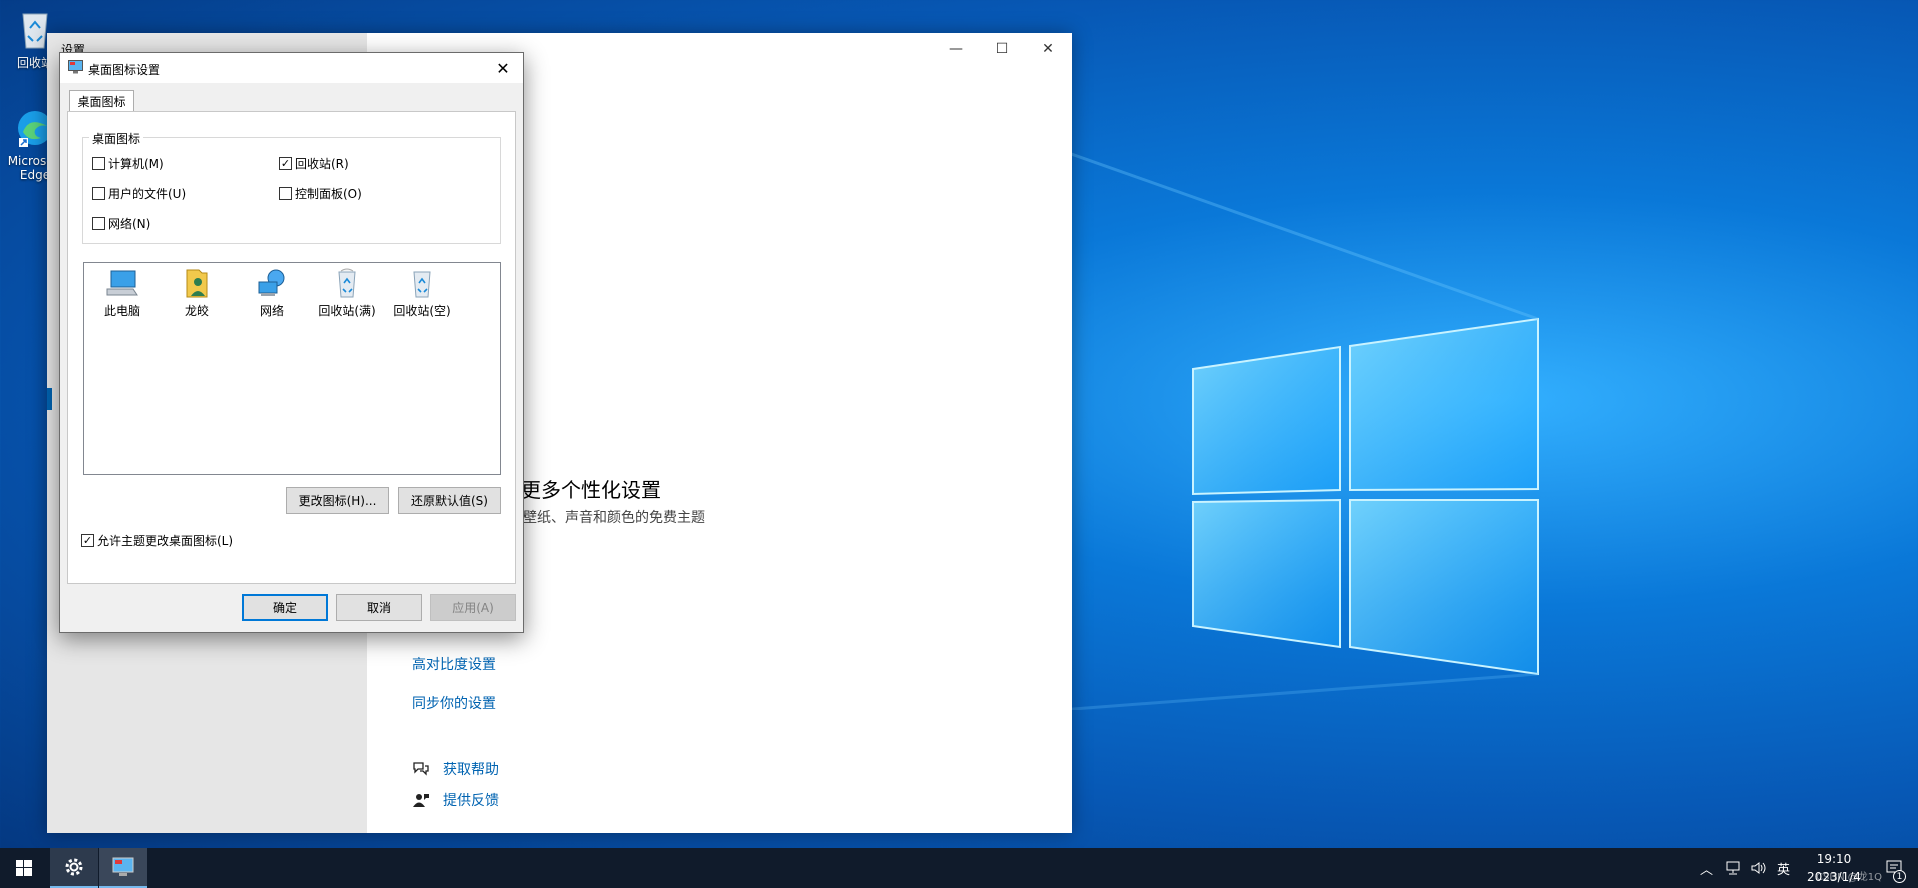 This screenshot has height=888, width=1918. What do you see at coordinates (1849, 877) in the screenshot?
I see `watermark: CSDN @龙1Q` at bounding box center [1849, 877].